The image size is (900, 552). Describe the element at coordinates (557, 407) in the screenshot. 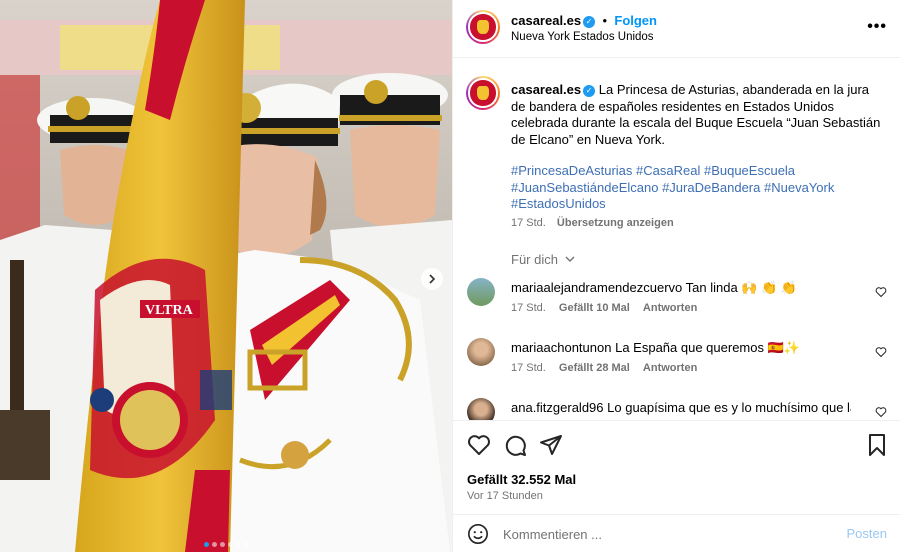

I see `commenter-username: ana.fitzgerald96` at that location.